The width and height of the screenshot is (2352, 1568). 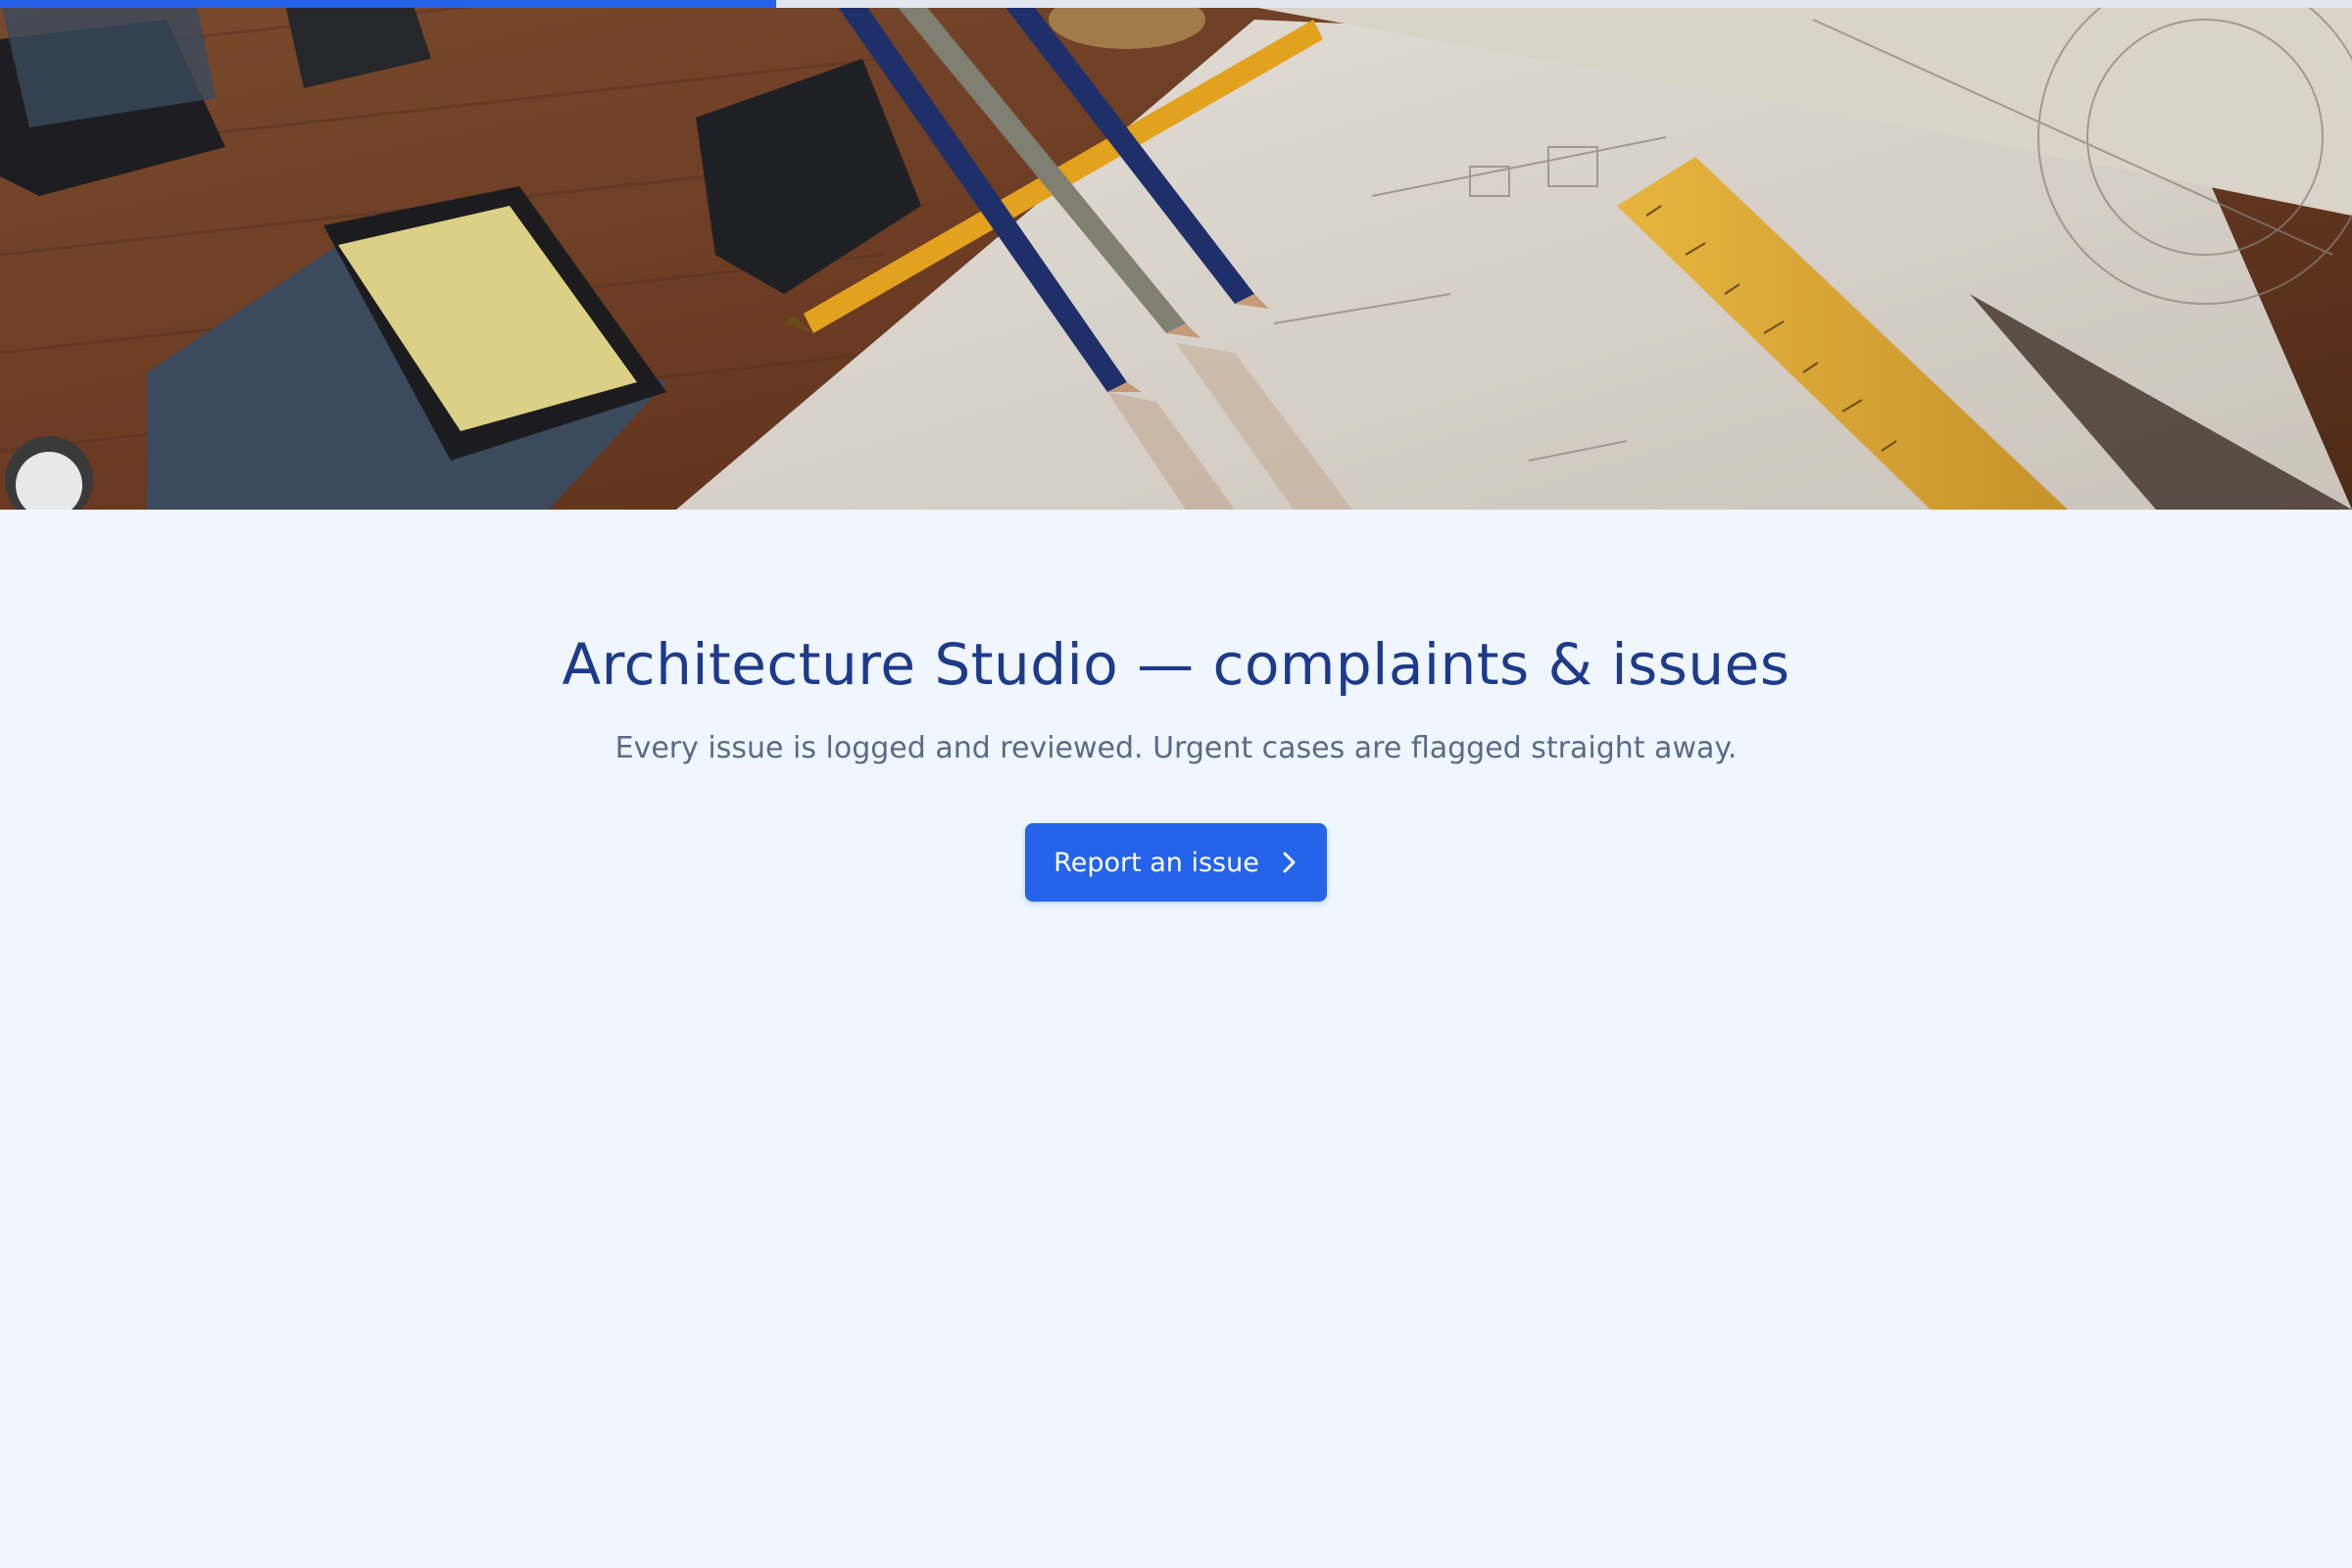 I want to click on report-issue-button: Report an issue, so click(x=1176, y=862).